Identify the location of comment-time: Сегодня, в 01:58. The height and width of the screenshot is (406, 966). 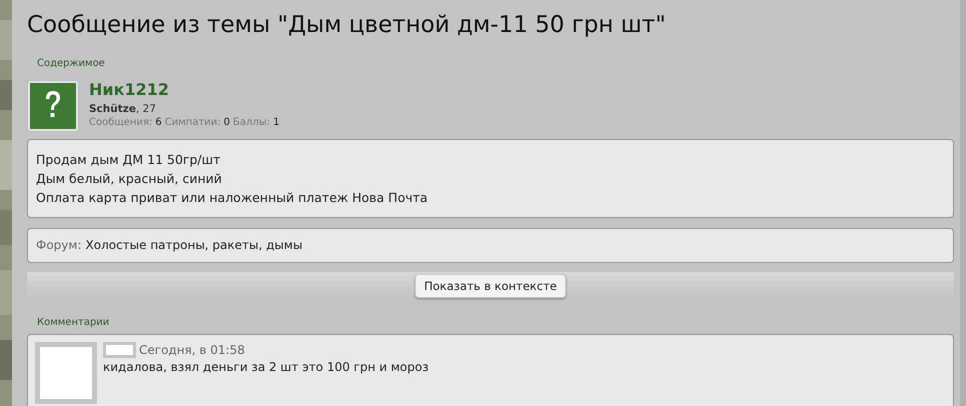
(192, 350).